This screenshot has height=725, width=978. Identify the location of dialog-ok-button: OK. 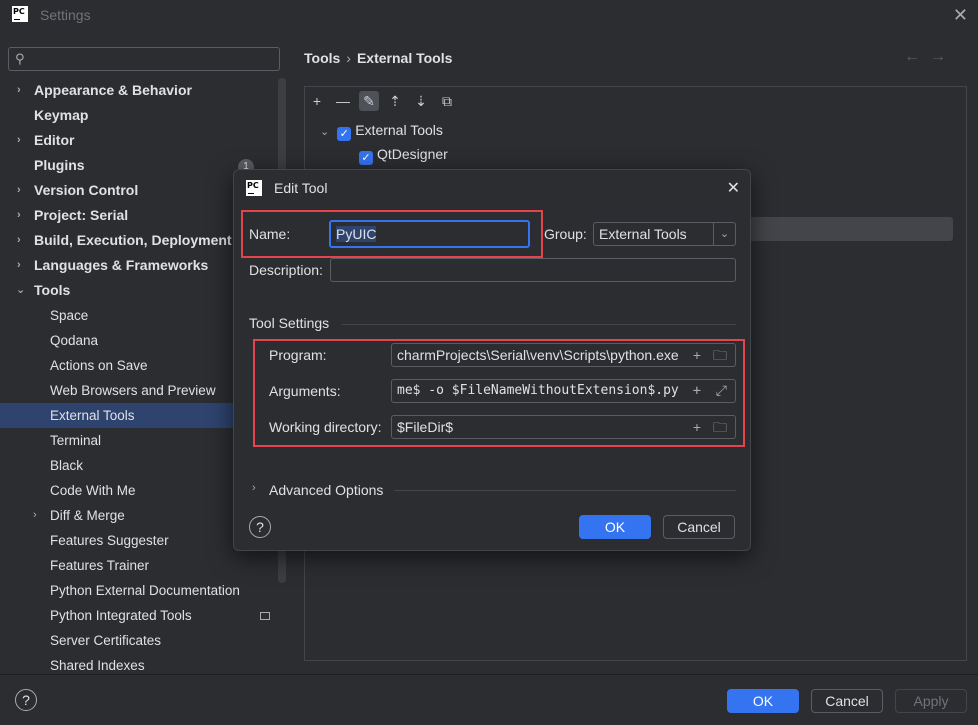
(615, 527).